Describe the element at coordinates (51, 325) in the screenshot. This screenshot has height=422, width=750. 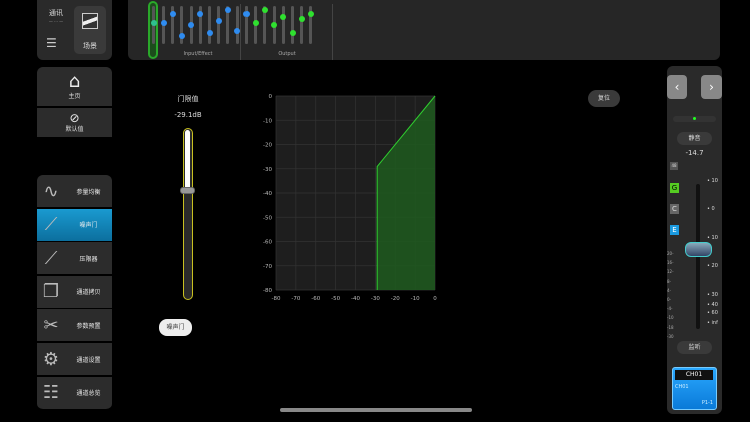
I see `preset-folder-icon: ✂` at that location.